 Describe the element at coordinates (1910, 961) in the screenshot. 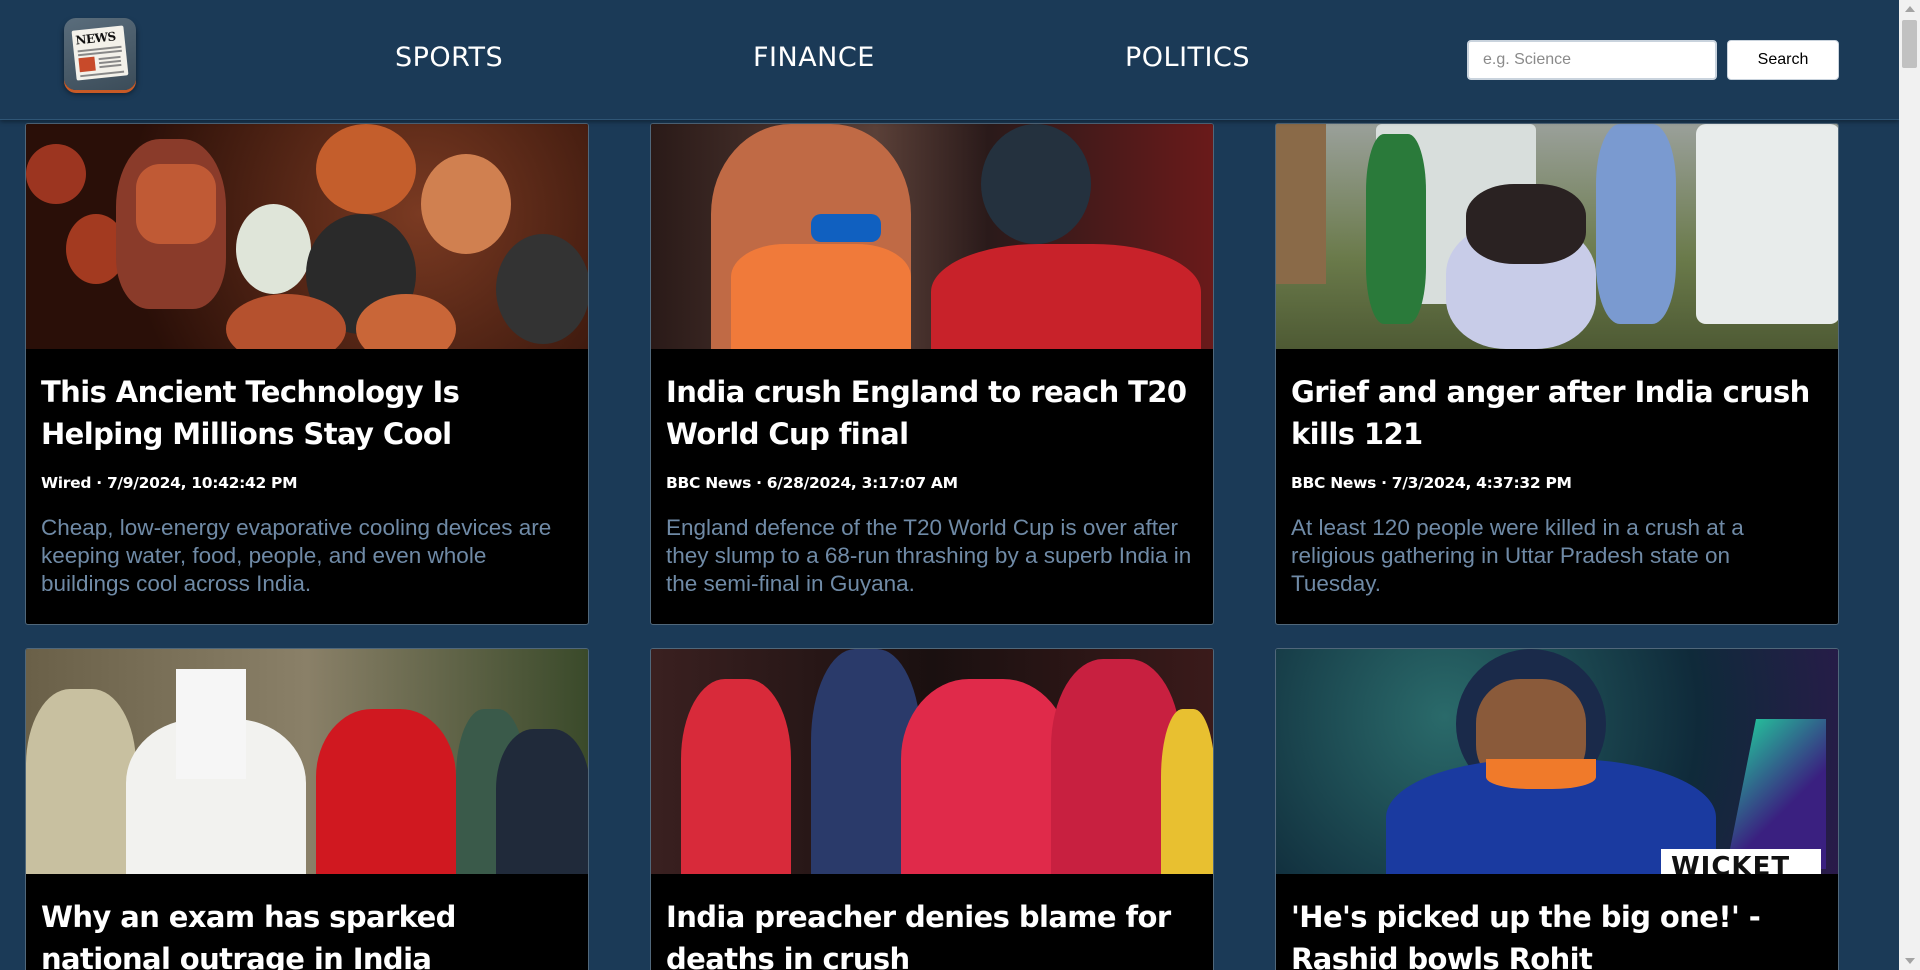

I see `scroll-down-arrow-icon` at that location.